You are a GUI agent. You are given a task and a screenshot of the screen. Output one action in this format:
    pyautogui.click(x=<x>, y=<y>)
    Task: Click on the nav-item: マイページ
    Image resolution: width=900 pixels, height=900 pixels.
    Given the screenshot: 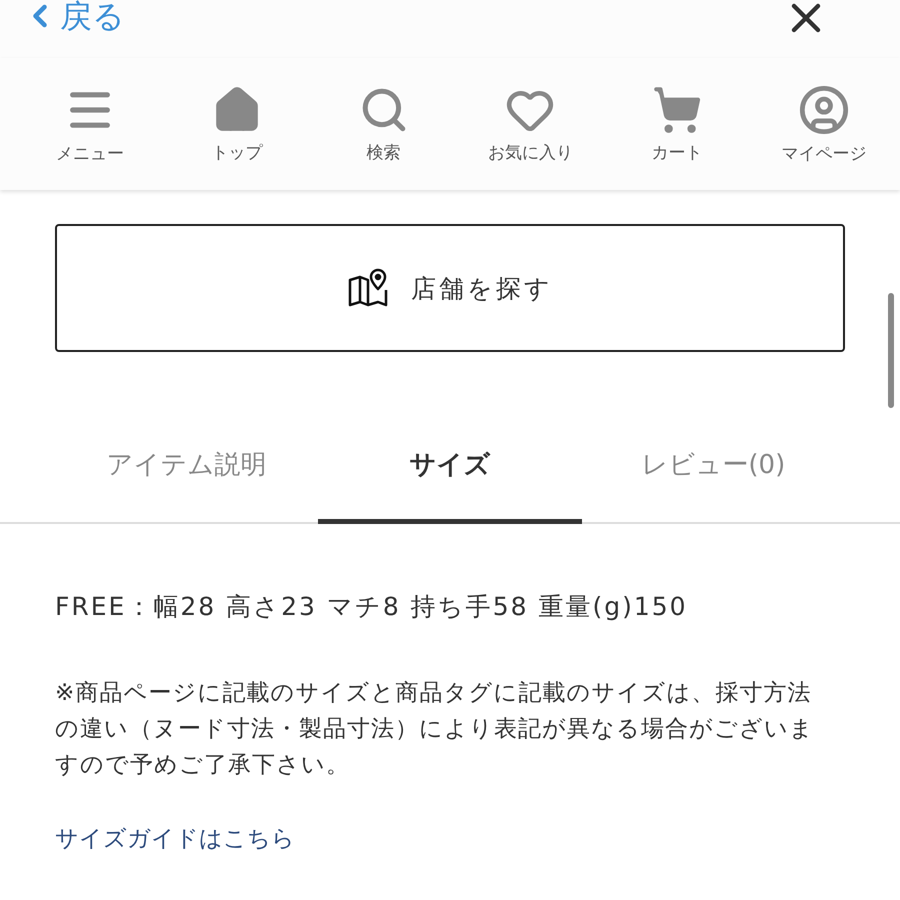 What is the action you would take?
    pyautogui.click(x=824, y=124)
    